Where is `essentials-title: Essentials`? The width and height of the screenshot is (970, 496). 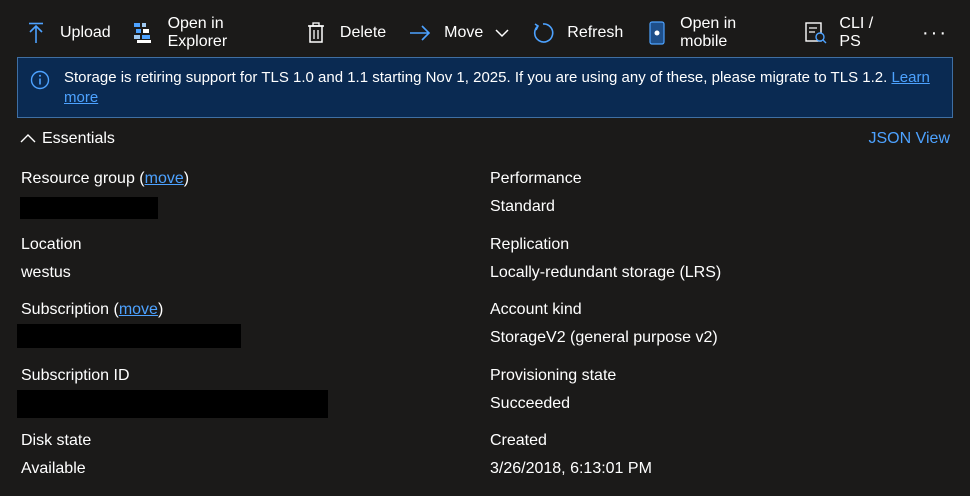 essentials-title: Essentials is located at coordinates (78, 138).